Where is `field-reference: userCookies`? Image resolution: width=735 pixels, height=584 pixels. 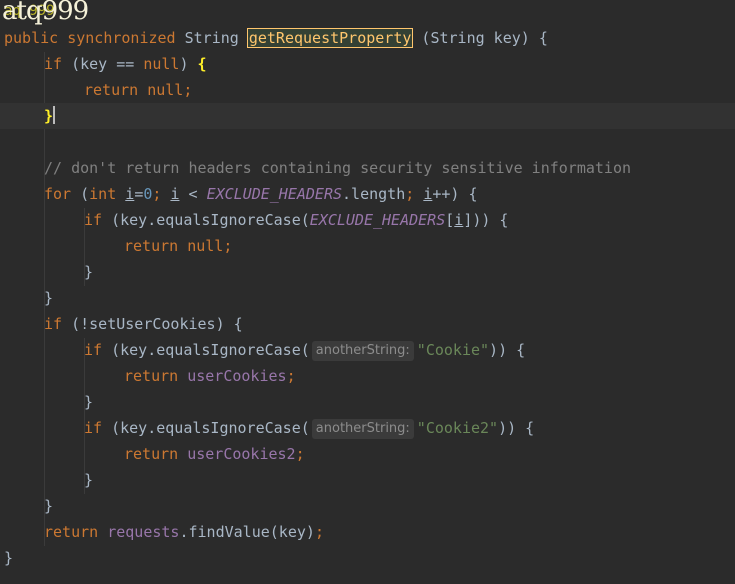 field-reference: userCookies is located at coordinates (237, 376).